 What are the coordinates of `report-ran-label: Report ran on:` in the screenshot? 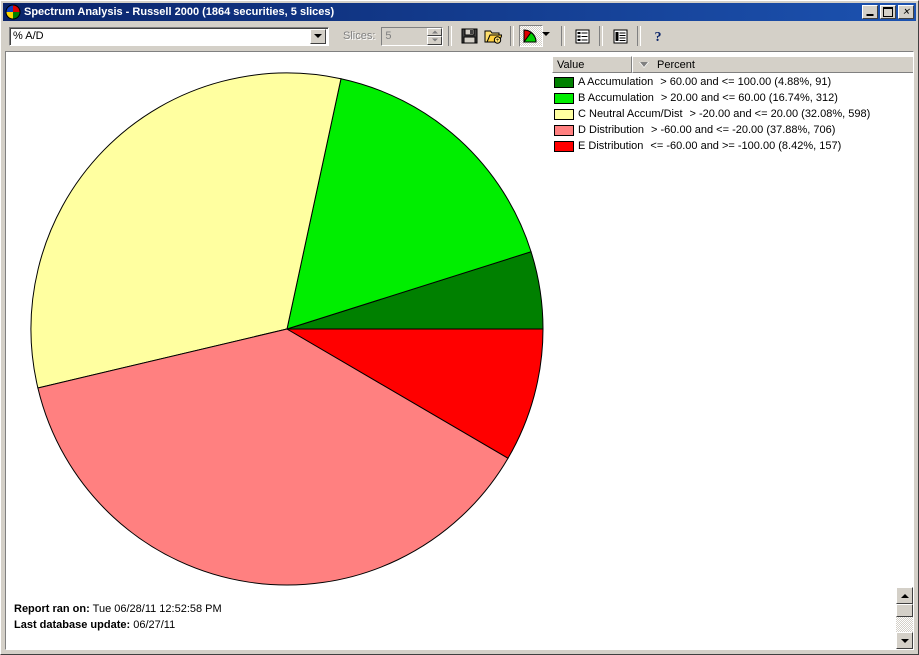 It's located at (52, 609).